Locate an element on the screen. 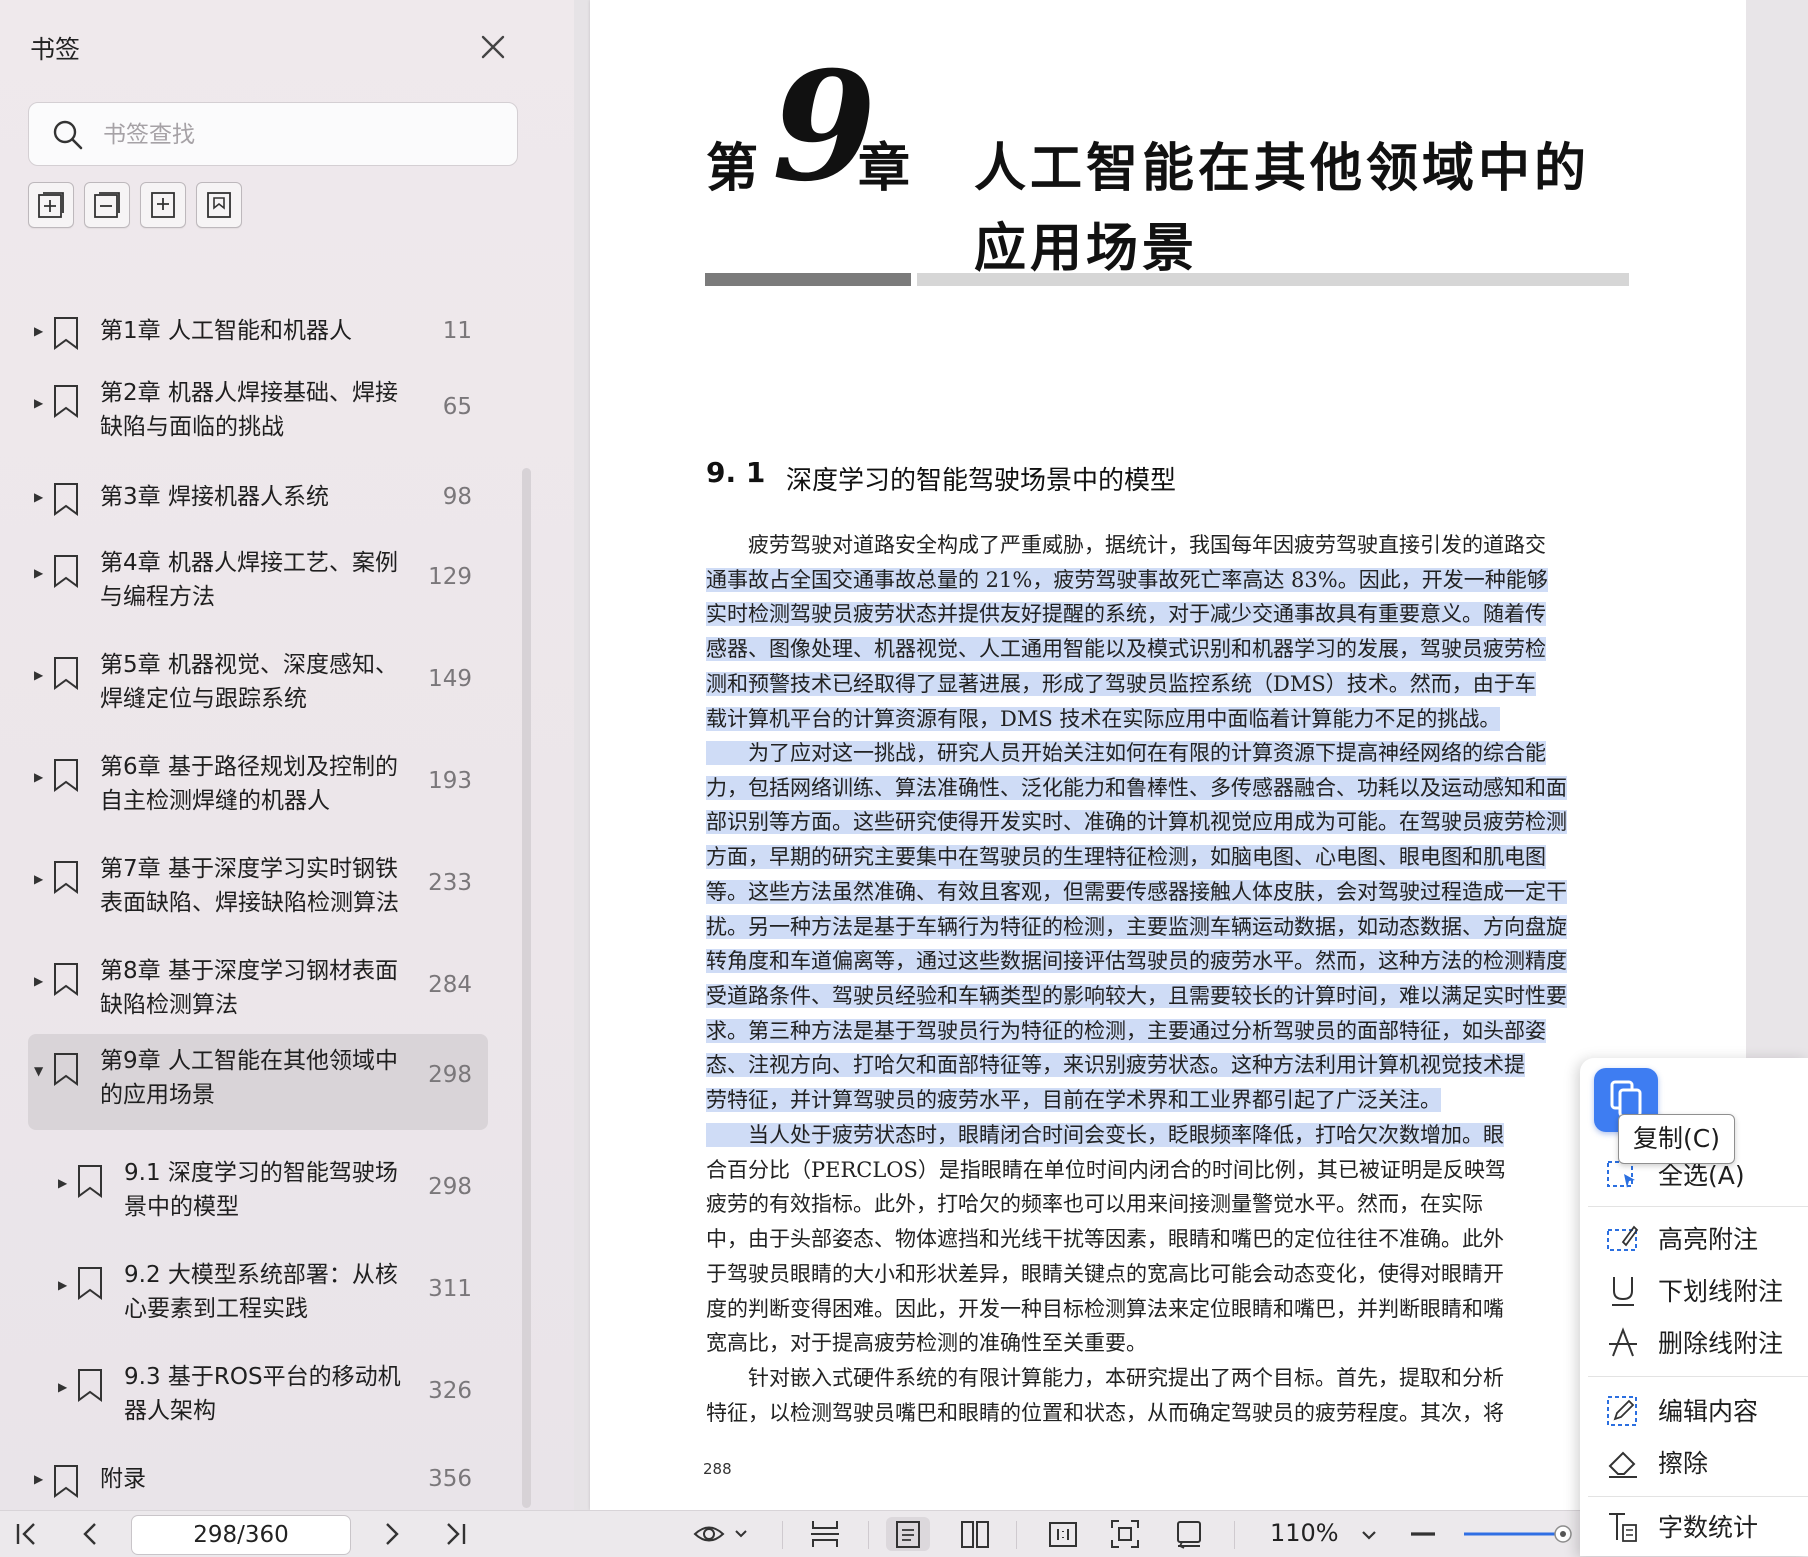  first-page-button is located at coordinates (27, 1534).